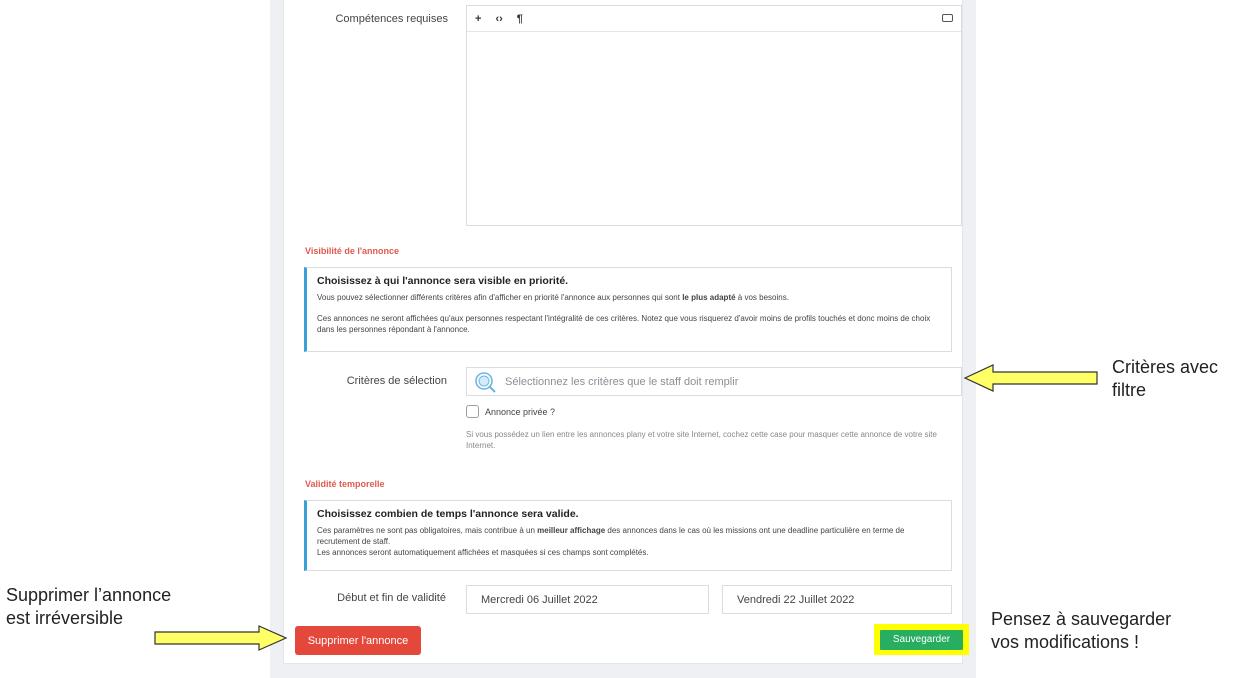 The height and width of the screenshot is (678, 1257). What do you see at coordinates (345, 484) in the screenshot?
I see `validity-section-title: Validité temporelle` at bounding box center [345, 484].